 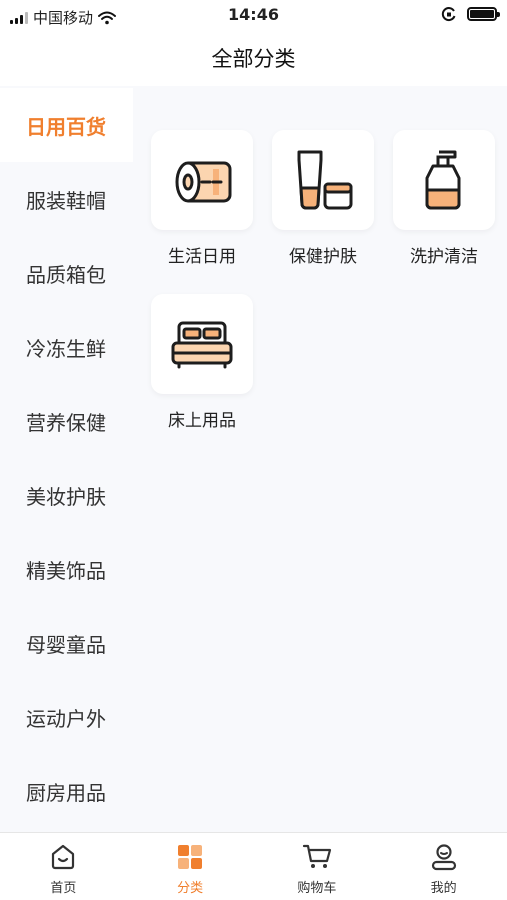 I want to click on skincare-tube-icon, so click(x=325, y=180).